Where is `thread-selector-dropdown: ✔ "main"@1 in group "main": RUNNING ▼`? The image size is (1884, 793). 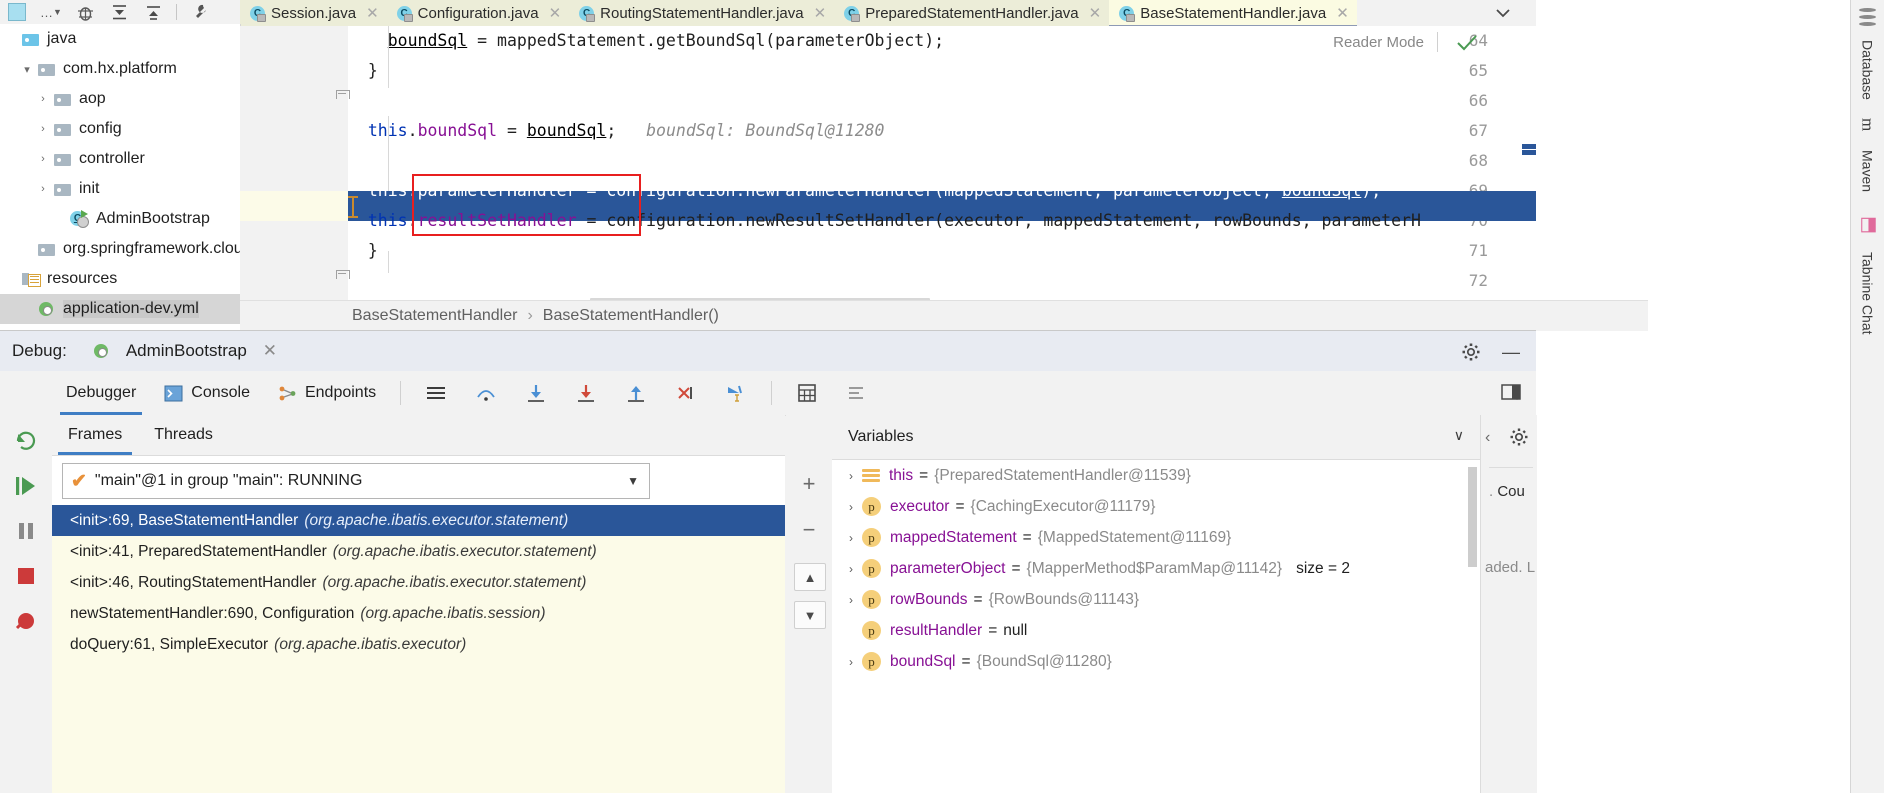 thread-selector-dropdown: ✔ "main"@1 in group "main": RUNNING ▼ is located at coordinates (356, 481).